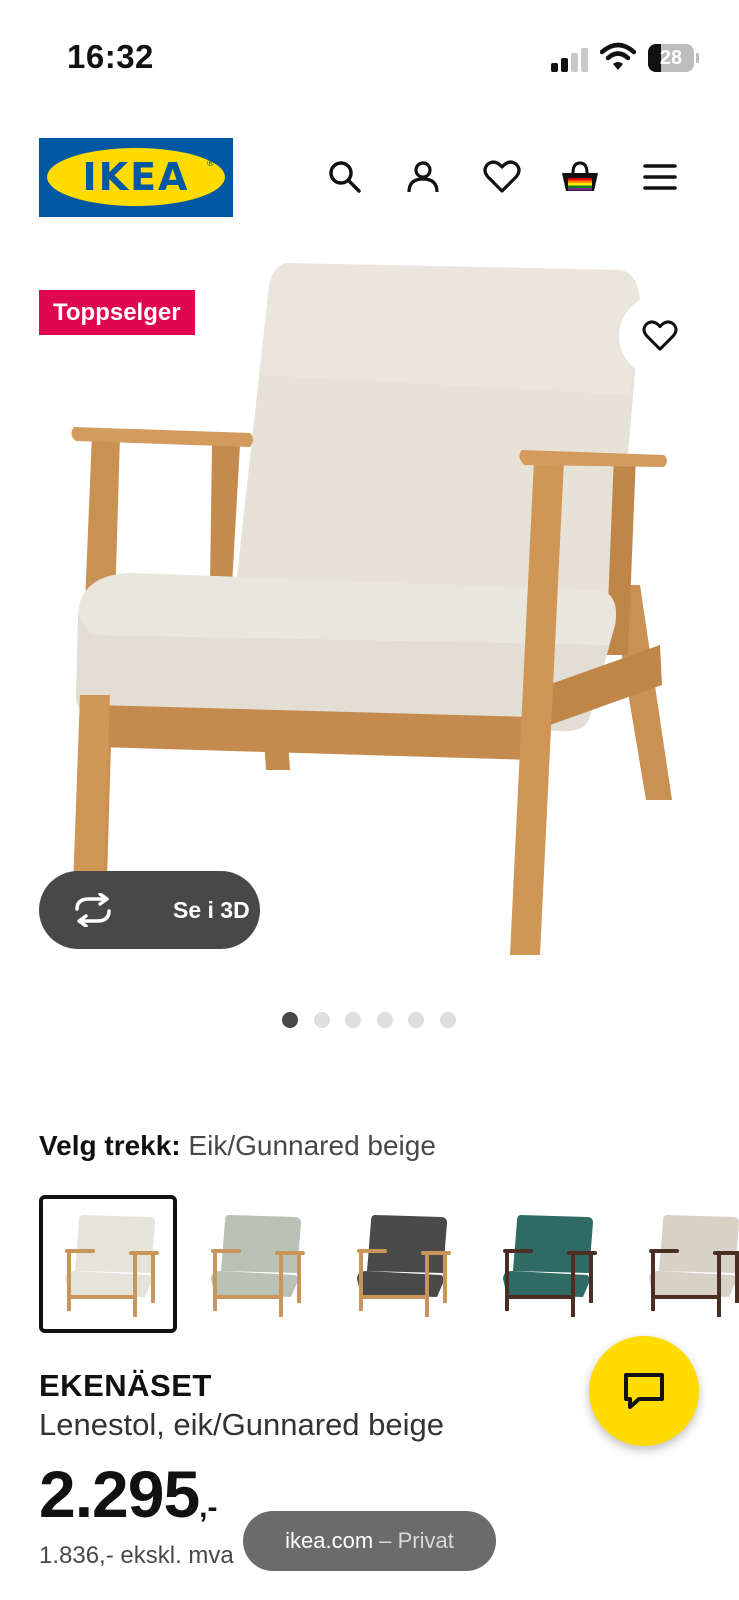 This screenshot has width=739, height=1600. I want to click on status-bar: 16:32 28, so click(369, 55).